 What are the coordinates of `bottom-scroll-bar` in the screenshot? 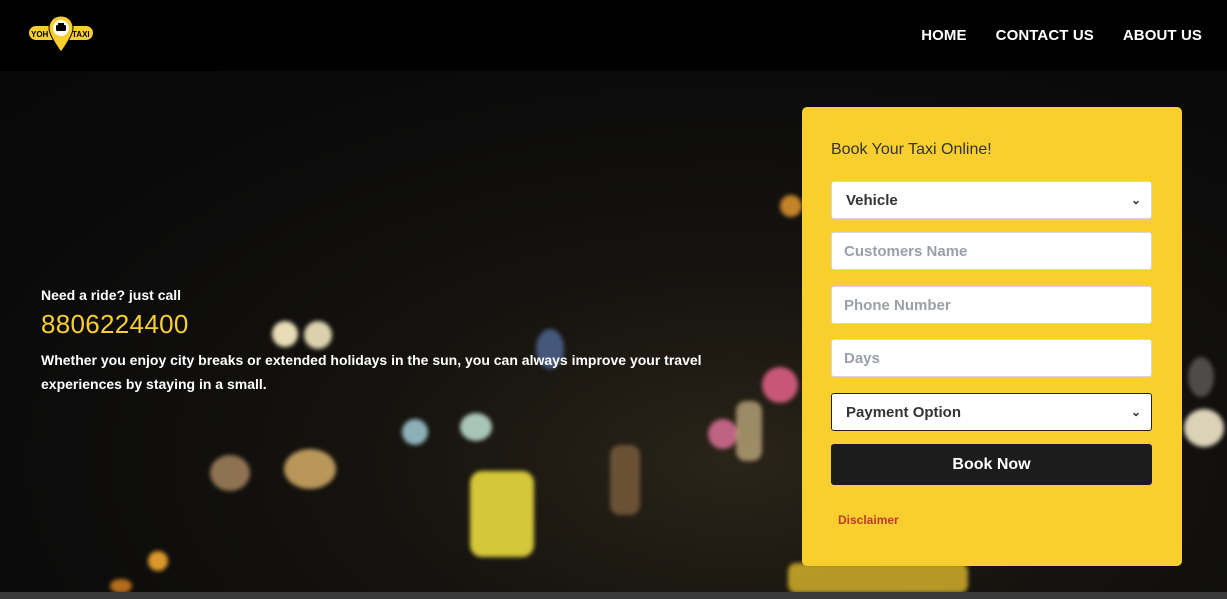 It's located at (613, 595).